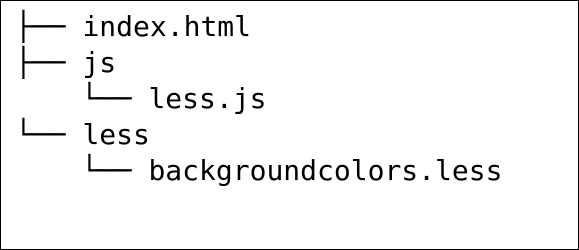 The width and height of the screenshot is (579, 250). I want to click on file-name: index.html, so click(167, 26).